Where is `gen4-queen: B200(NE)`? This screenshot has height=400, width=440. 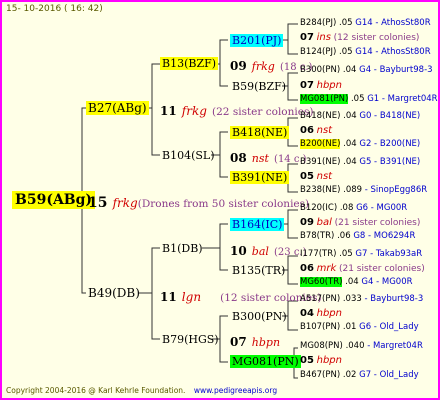
gen4-queen: B200(NE) is located at coordinates (320, 144).